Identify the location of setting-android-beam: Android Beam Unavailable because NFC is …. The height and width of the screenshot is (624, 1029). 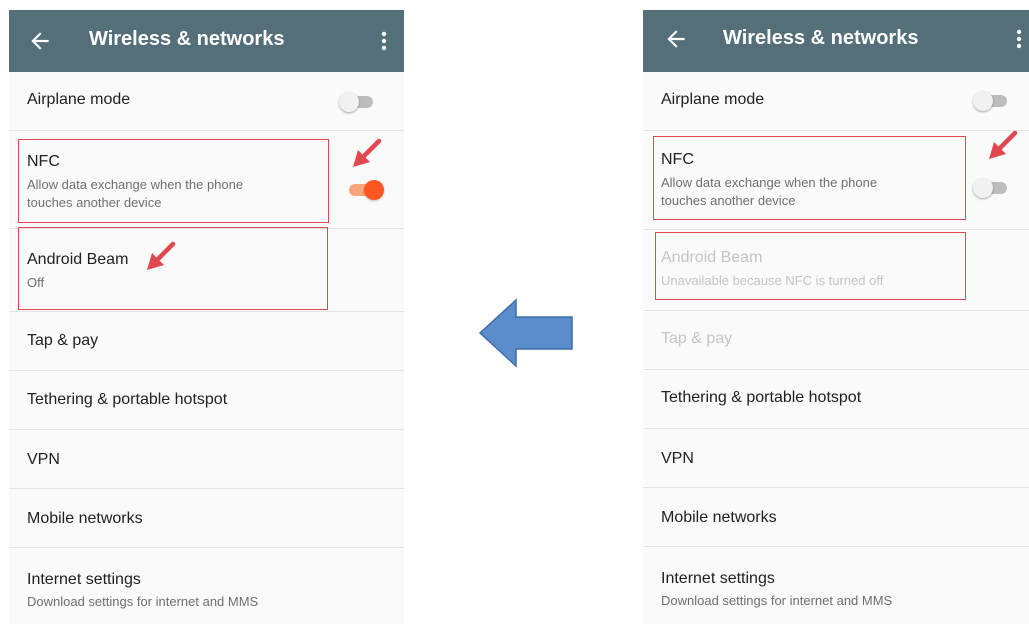
(836, 270).